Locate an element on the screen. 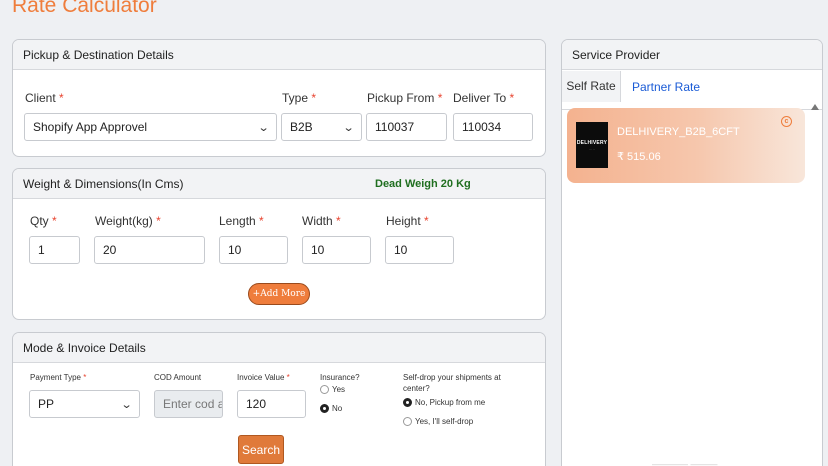 The width and height of the screenshot is (828, 466). insurance-yes-radio: Yes is located at coordinates (332, 389).